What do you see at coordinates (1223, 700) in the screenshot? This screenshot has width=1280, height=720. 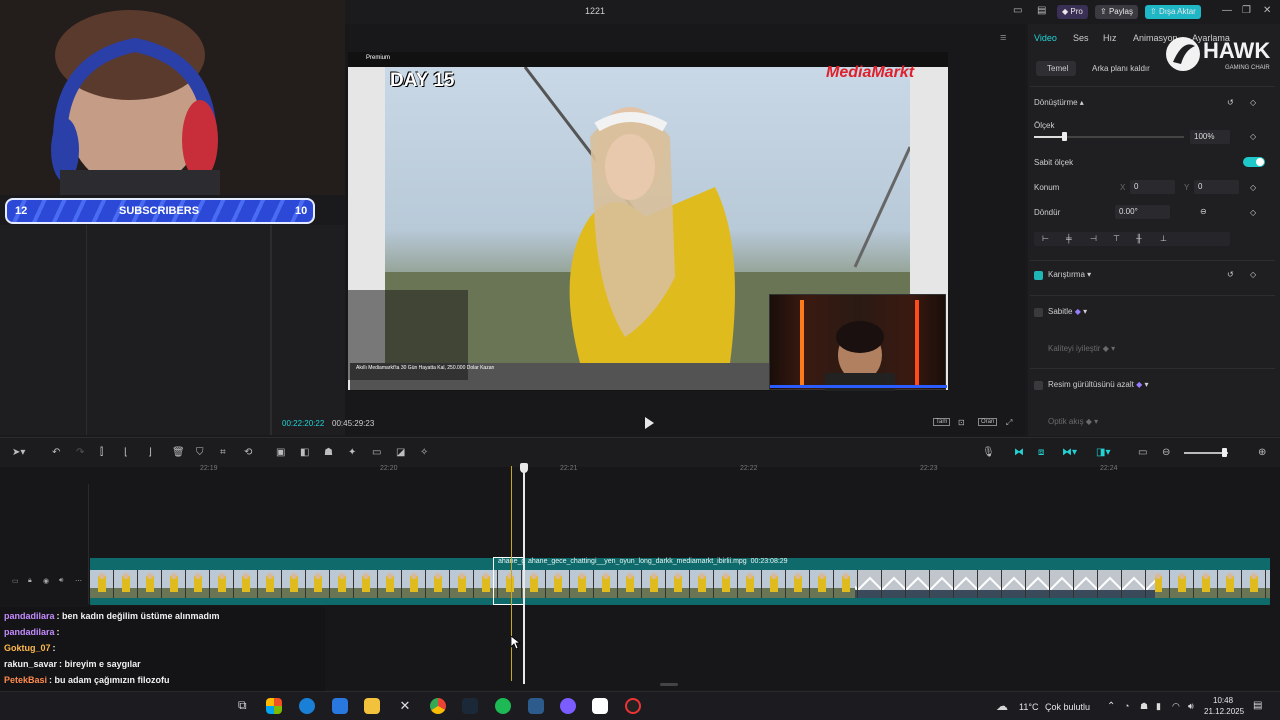 I see `clock-time: 10:48` at bounding box center [1223, 700].